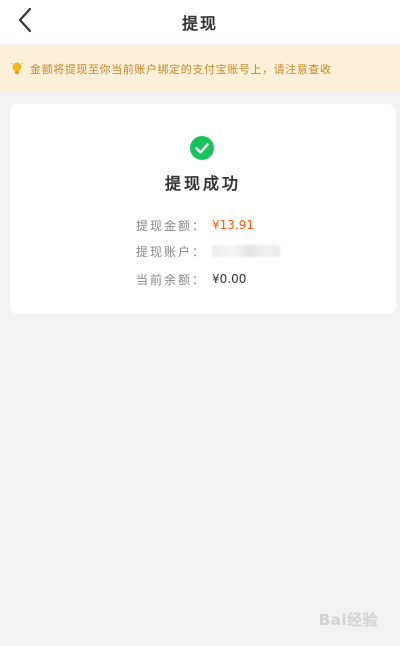 The width and height of the screenshot is (400, 646). I want to click on amount-row: 提现金额： ¥13.91, so click(195, 225).